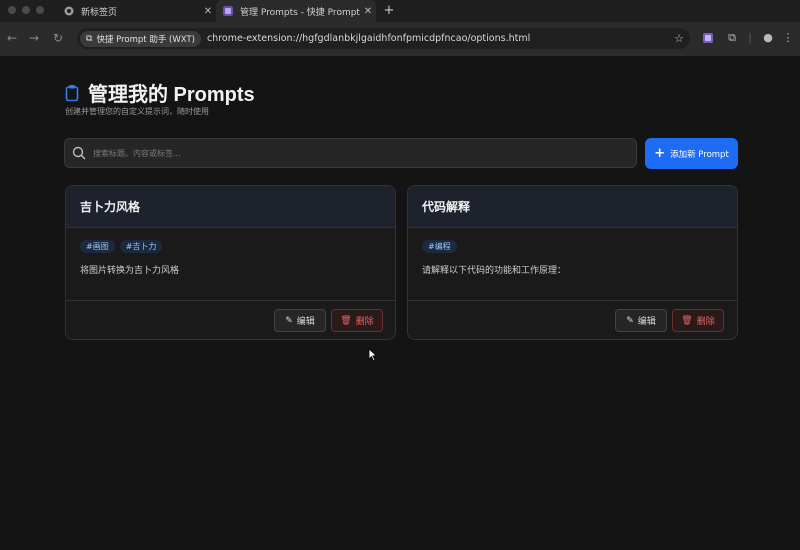  Describe the element at coordinates (679, 38) in the screenshot. I see `bookmark-star-icon: ☆` at that location.